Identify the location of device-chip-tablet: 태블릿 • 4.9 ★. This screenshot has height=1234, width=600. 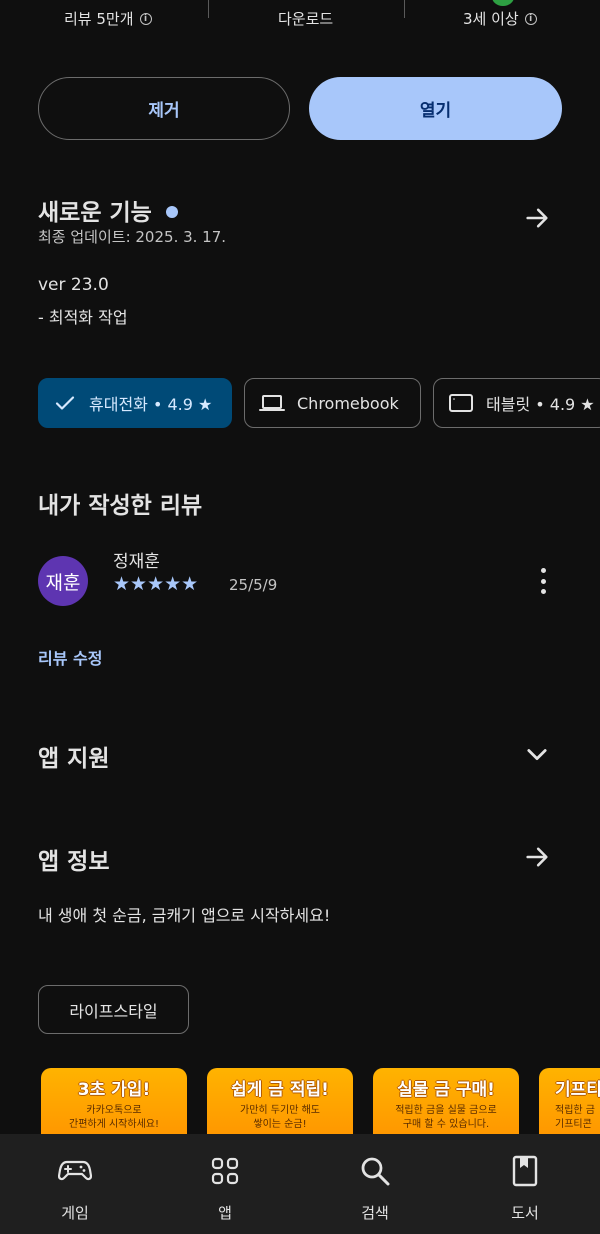
(516, 403).